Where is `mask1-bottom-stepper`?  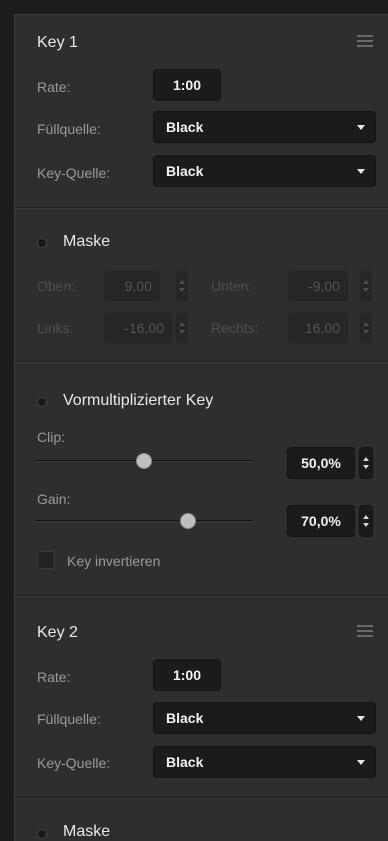
mask1-bottom-stepper is located at coordinates (366, 286).